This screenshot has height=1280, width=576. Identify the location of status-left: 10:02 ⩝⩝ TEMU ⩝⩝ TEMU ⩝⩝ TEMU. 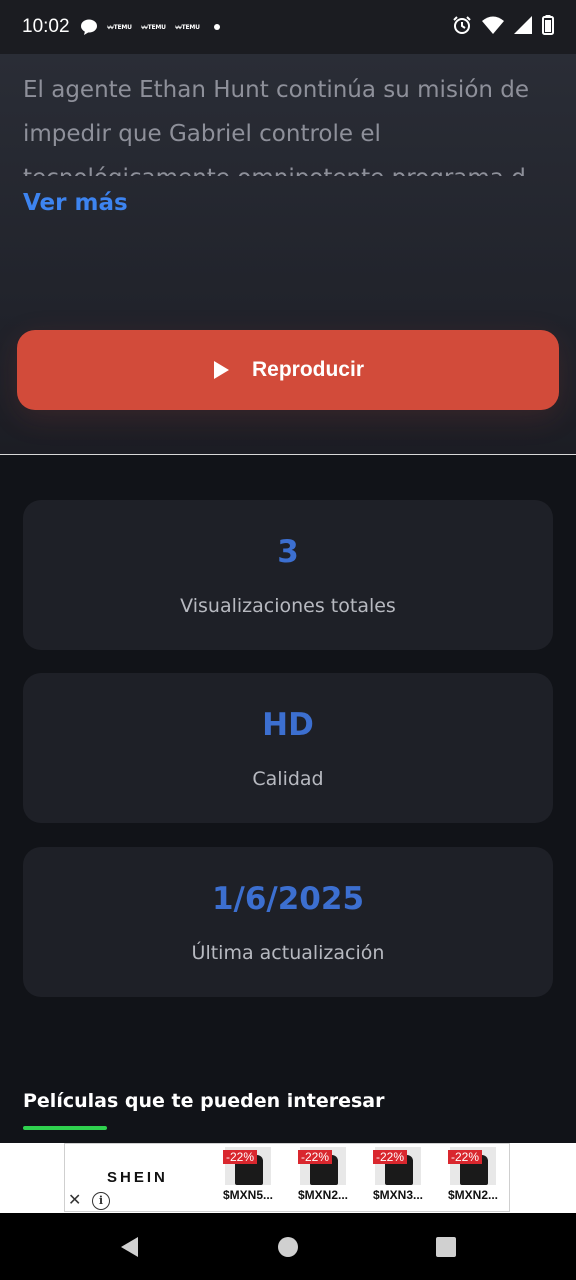
(121, 27).